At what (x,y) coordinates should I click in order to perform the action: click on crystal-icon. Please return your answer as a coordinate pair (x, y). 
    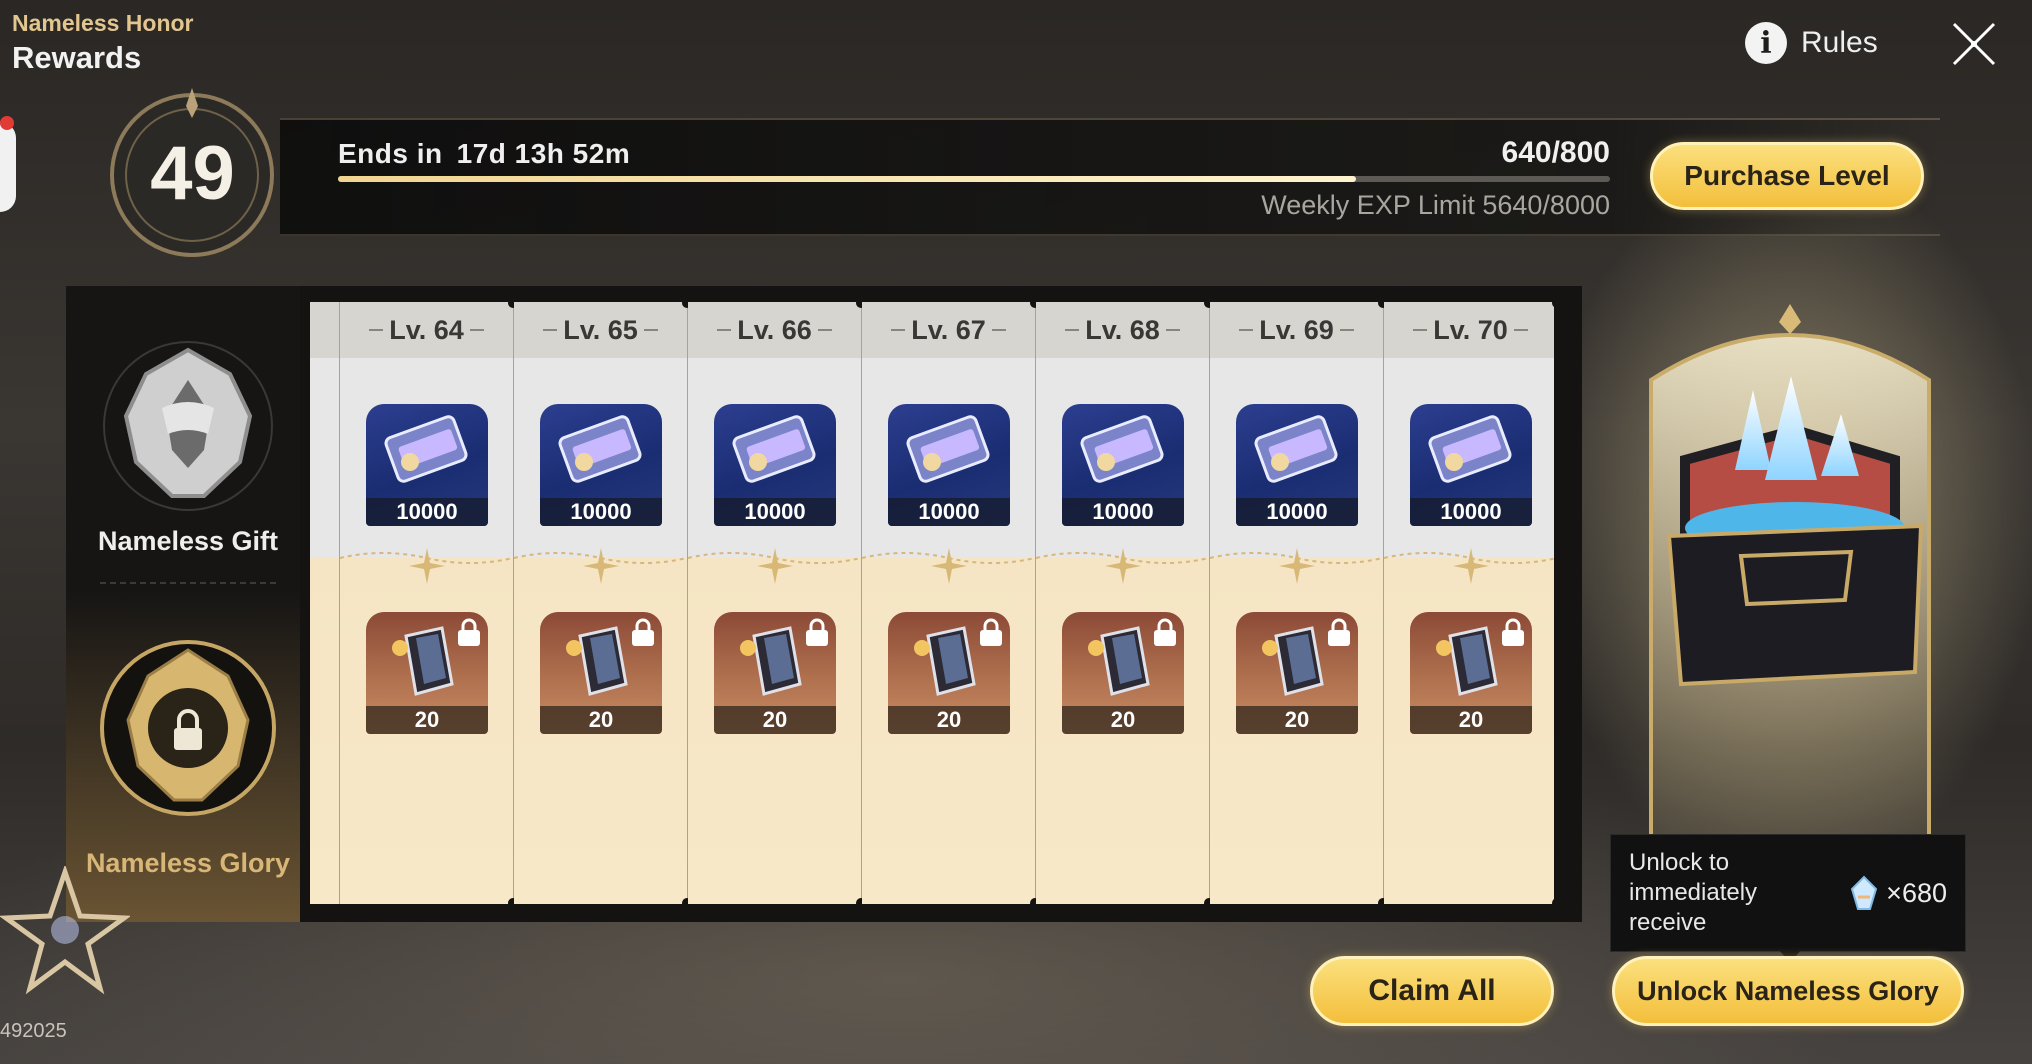
    Looking at the image, I should click on (1864, 892).